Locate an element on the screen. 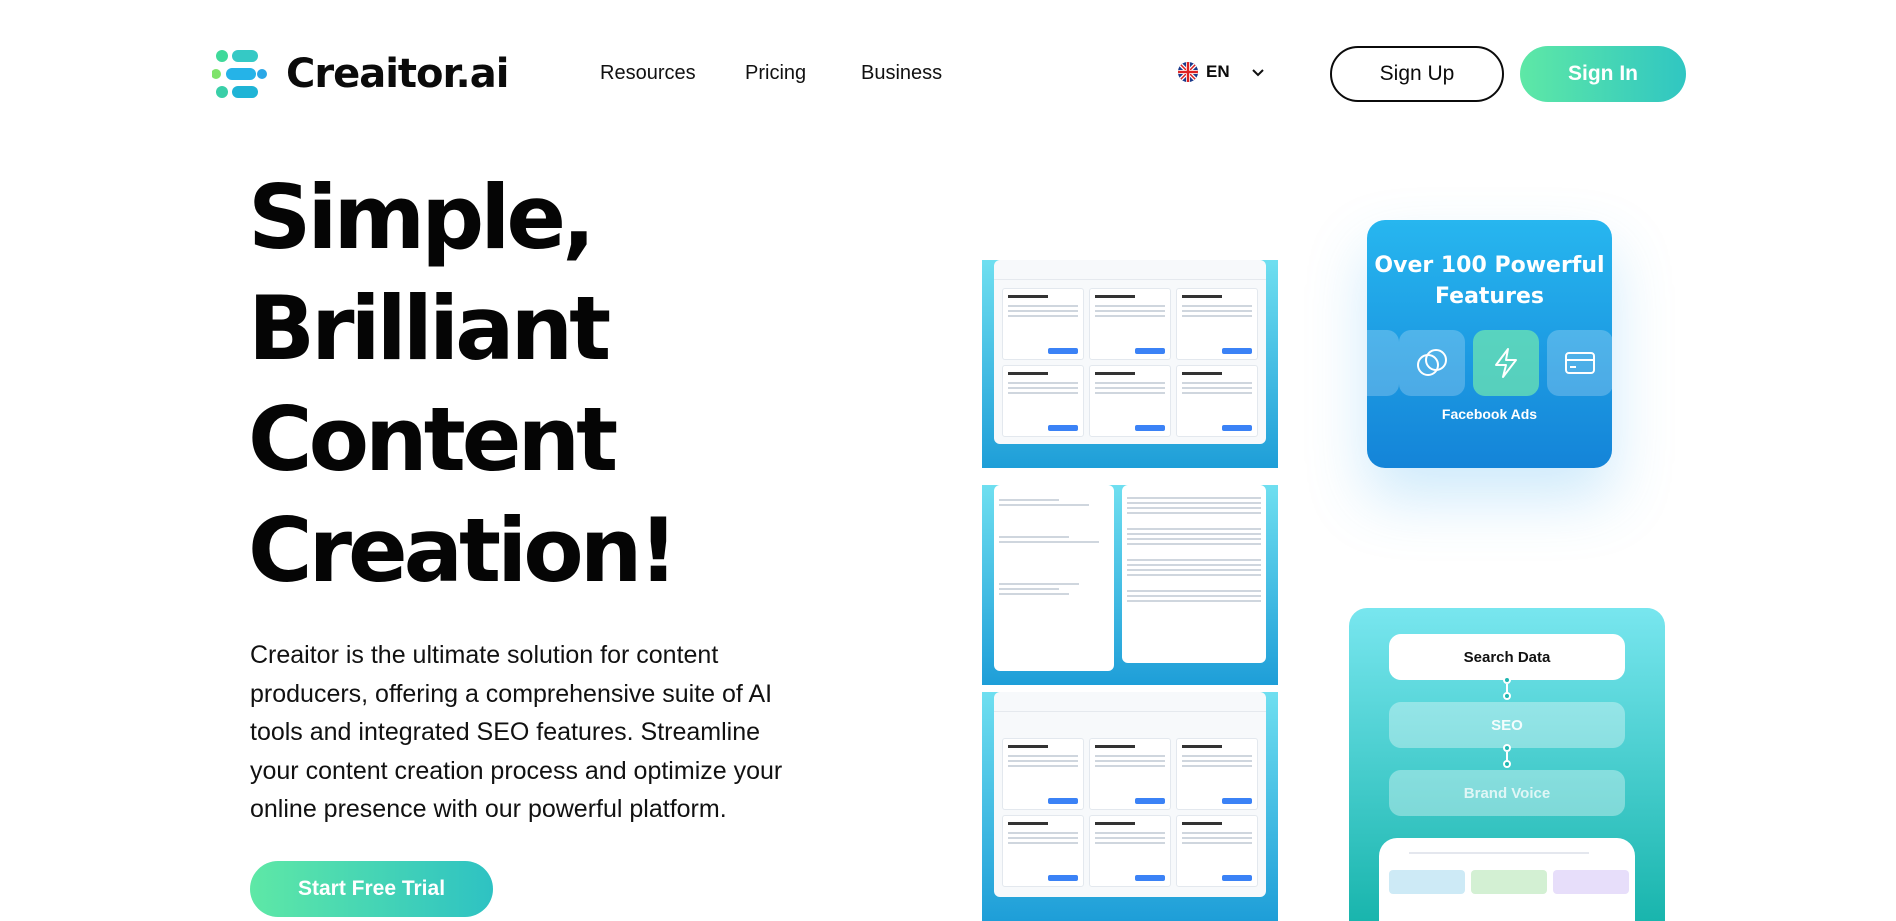  sign-up-button: Sign Up is located at coordinates (1417, 74).